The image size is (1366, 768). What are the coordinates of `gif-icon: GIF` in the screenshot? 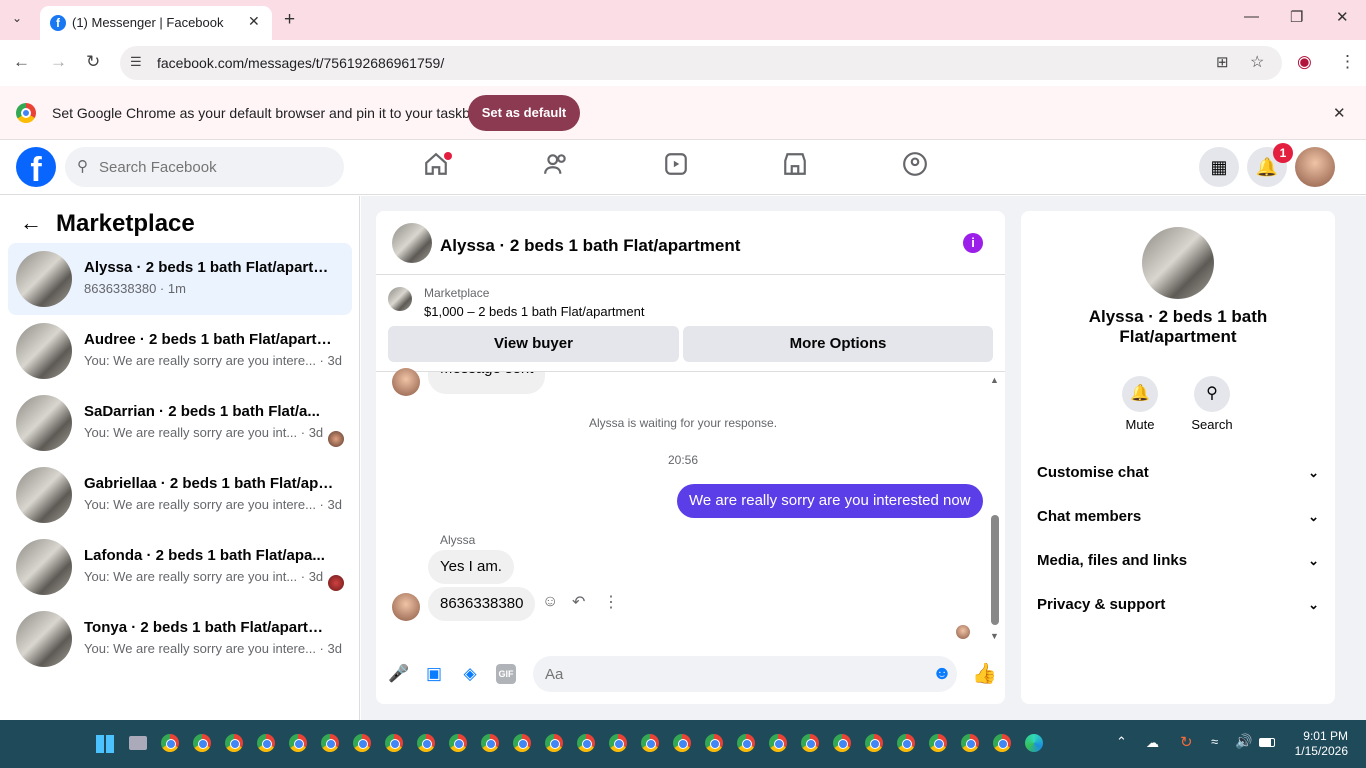 It's located at (506, 674).